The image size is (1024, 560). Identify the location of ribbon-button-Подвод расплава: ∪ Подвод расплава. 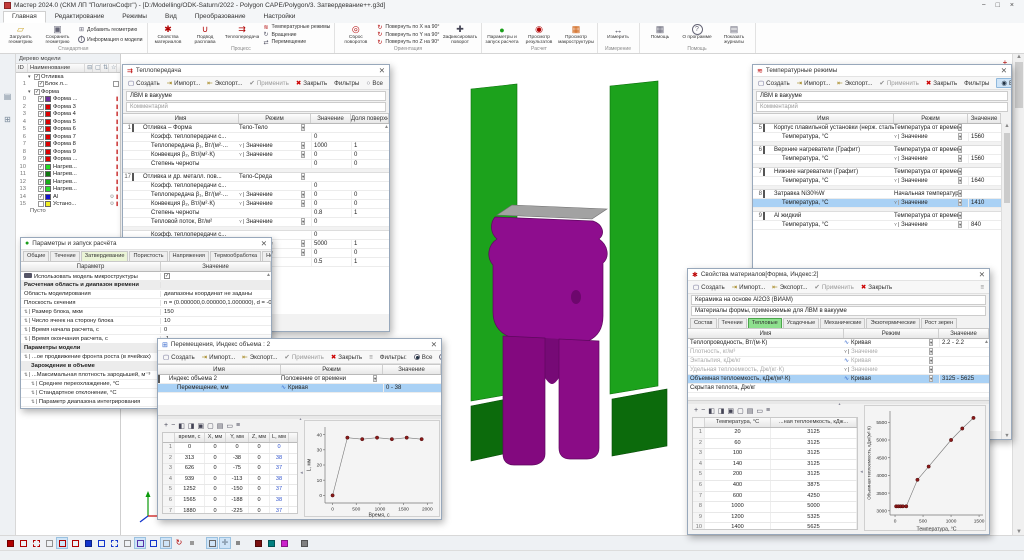
(205, 34).